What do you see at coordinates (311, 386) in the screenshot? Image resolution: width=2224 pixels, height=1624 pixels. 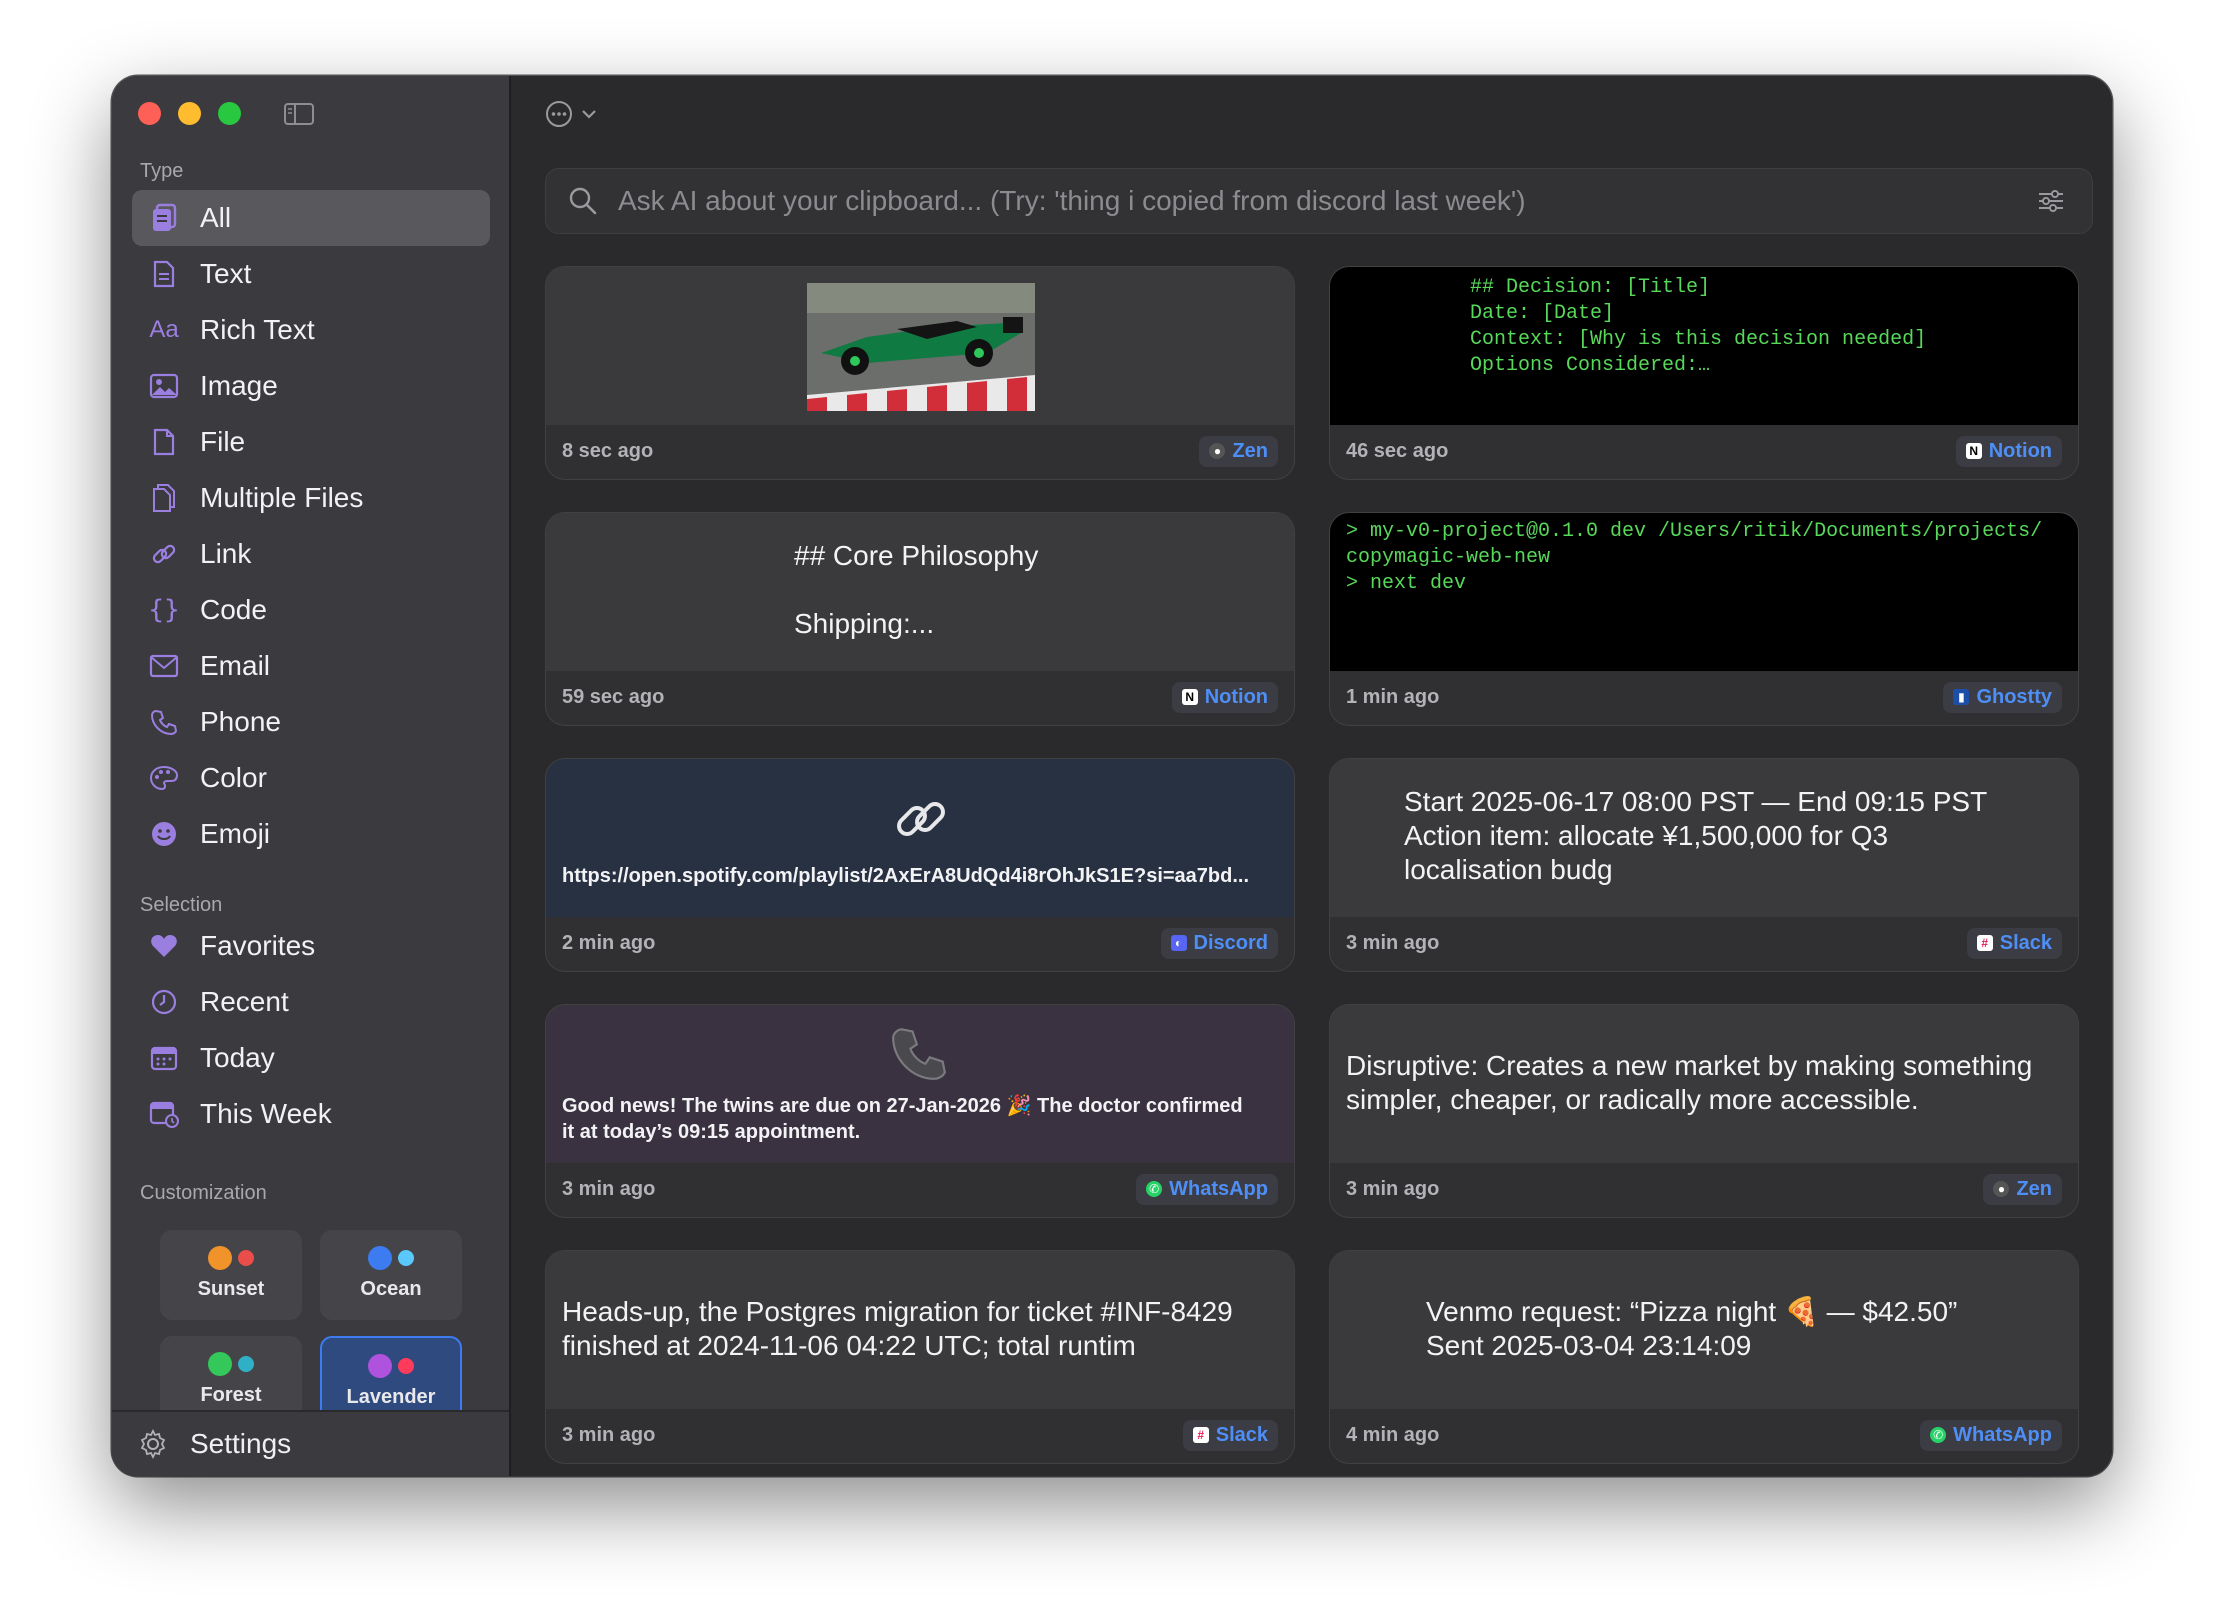 I see `sidebar-item-image: Image` at bounding box center [311, 386].